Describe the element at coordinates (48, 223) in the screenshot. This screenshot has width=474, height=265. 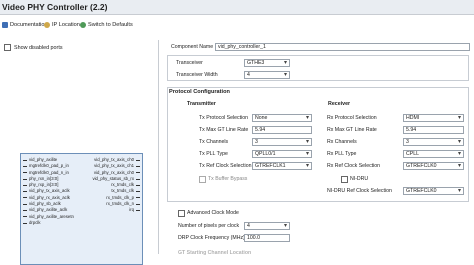
I see `port-item: drpclk` at that location.